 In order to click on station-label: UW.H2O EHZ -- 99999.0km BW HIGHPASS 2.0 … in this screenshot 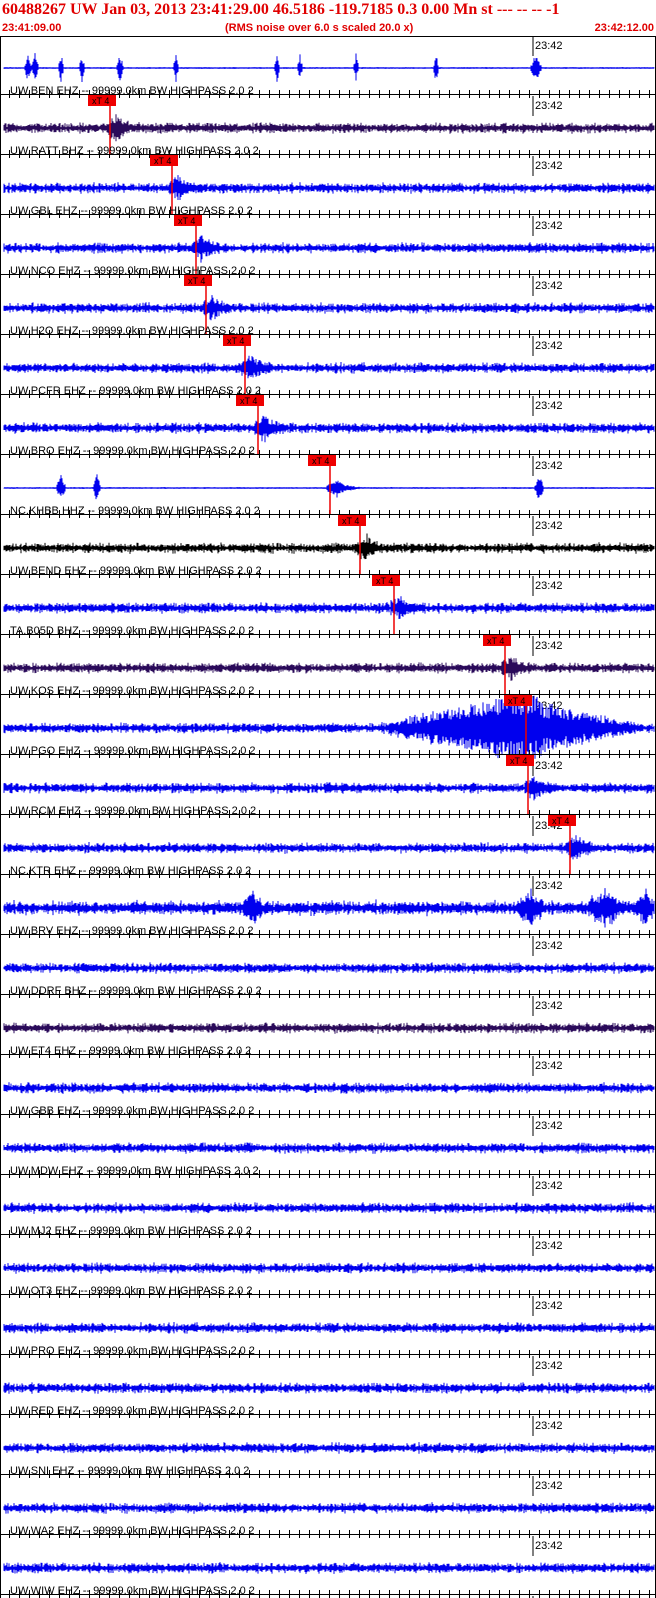, I will do `click(132, 331)`.